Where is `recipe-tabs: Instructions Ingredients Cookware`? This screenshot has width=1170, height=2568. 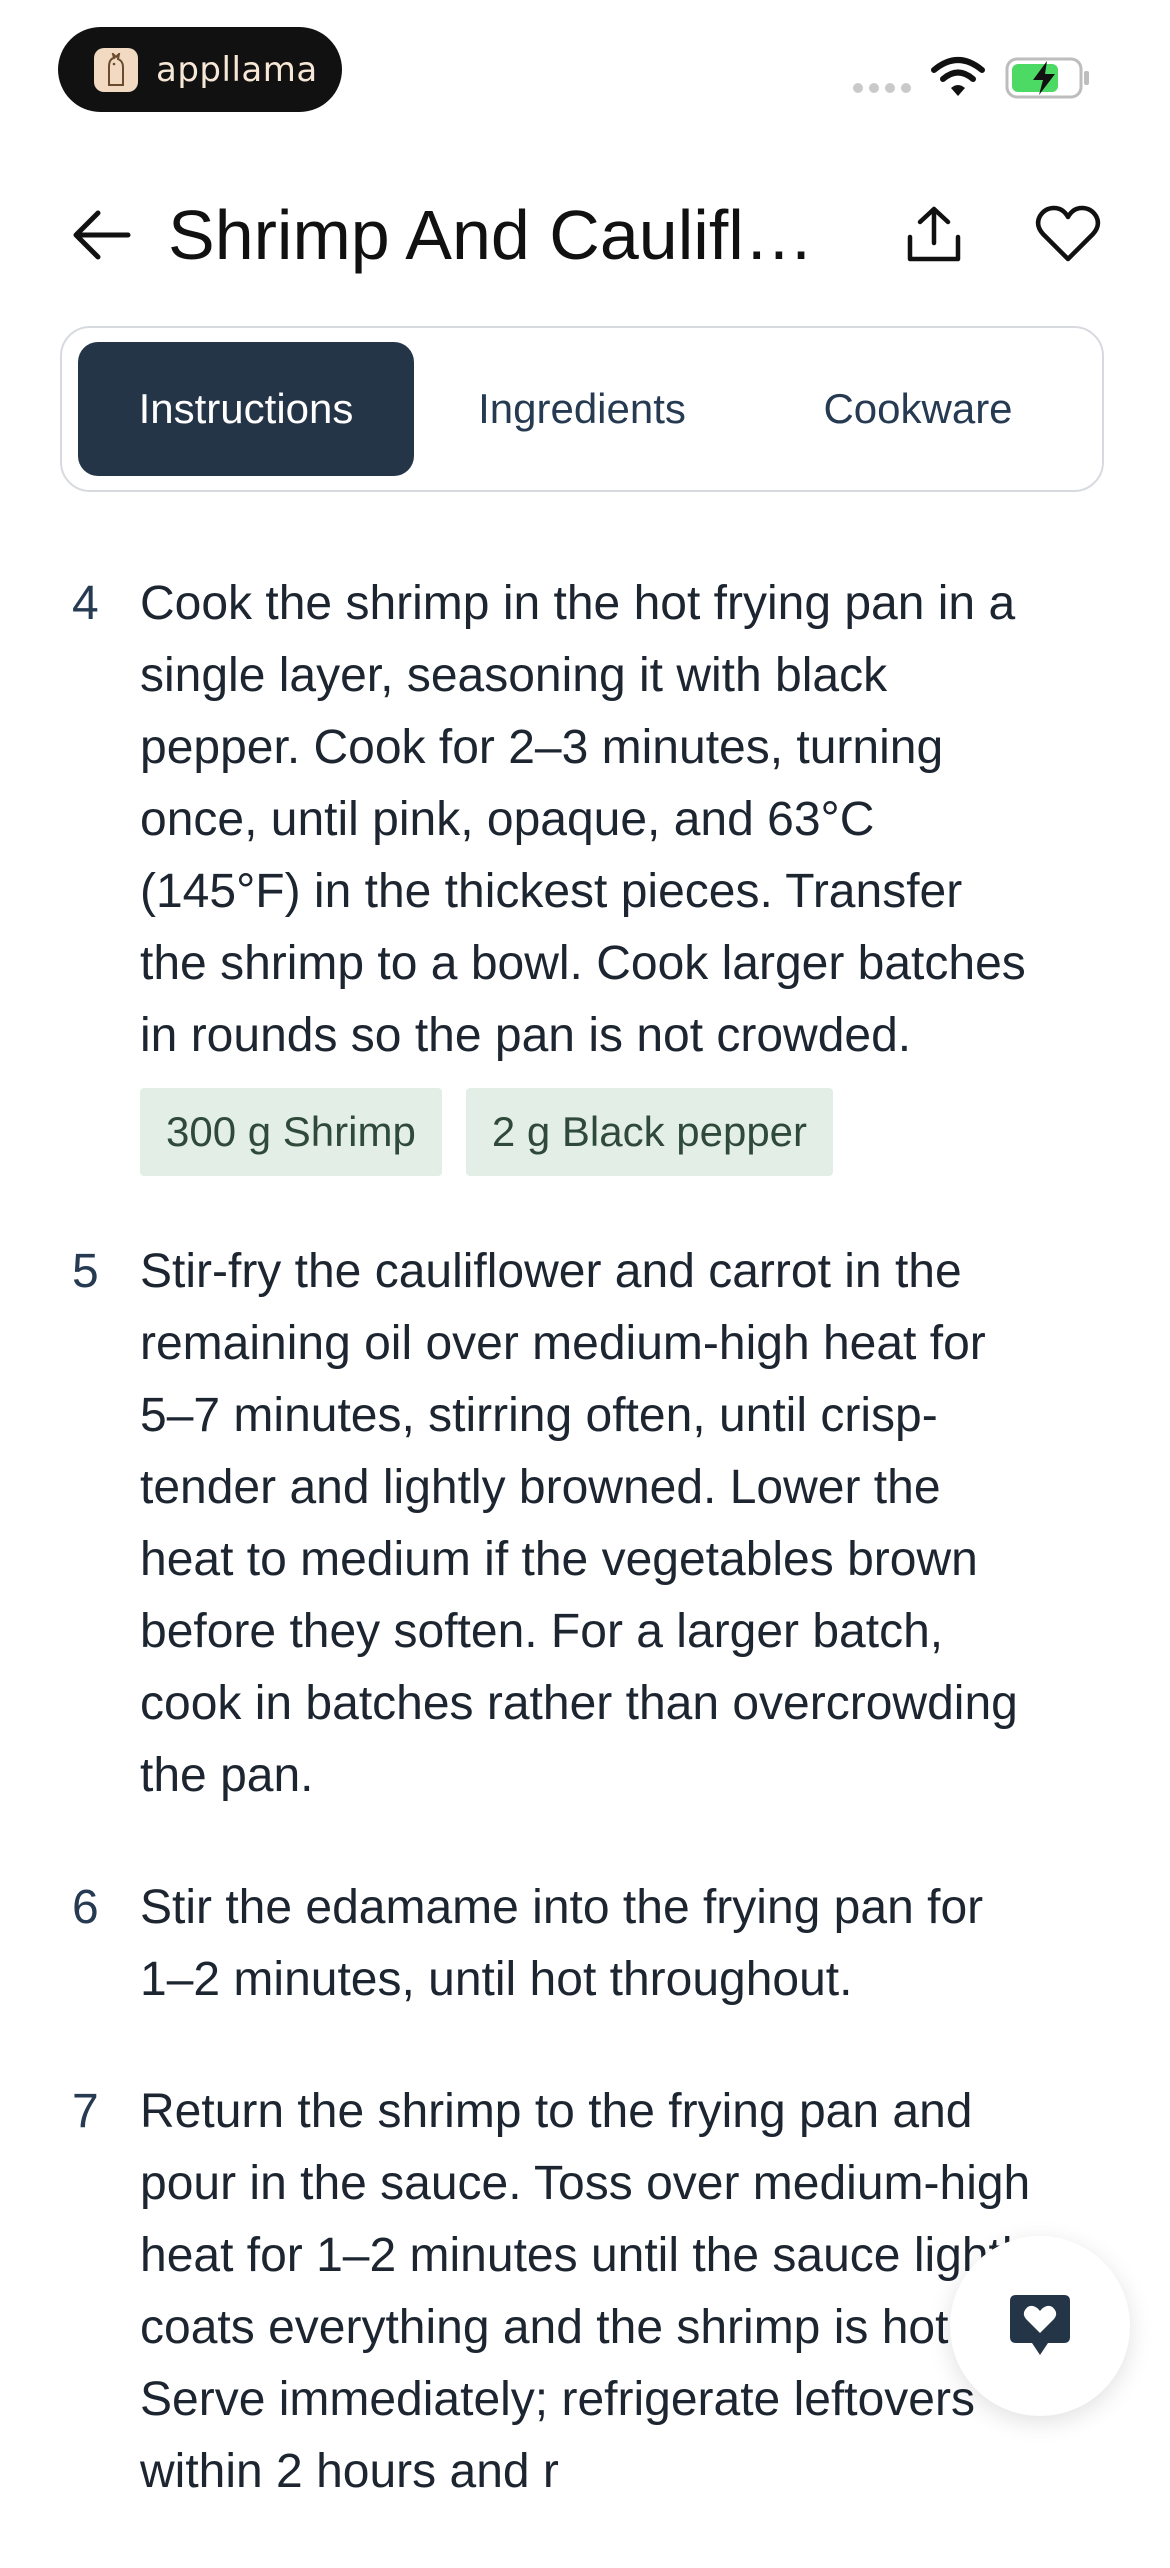
recipe-tabs: Instructions Ingredients Cookware is located at coordinates (582, 409).